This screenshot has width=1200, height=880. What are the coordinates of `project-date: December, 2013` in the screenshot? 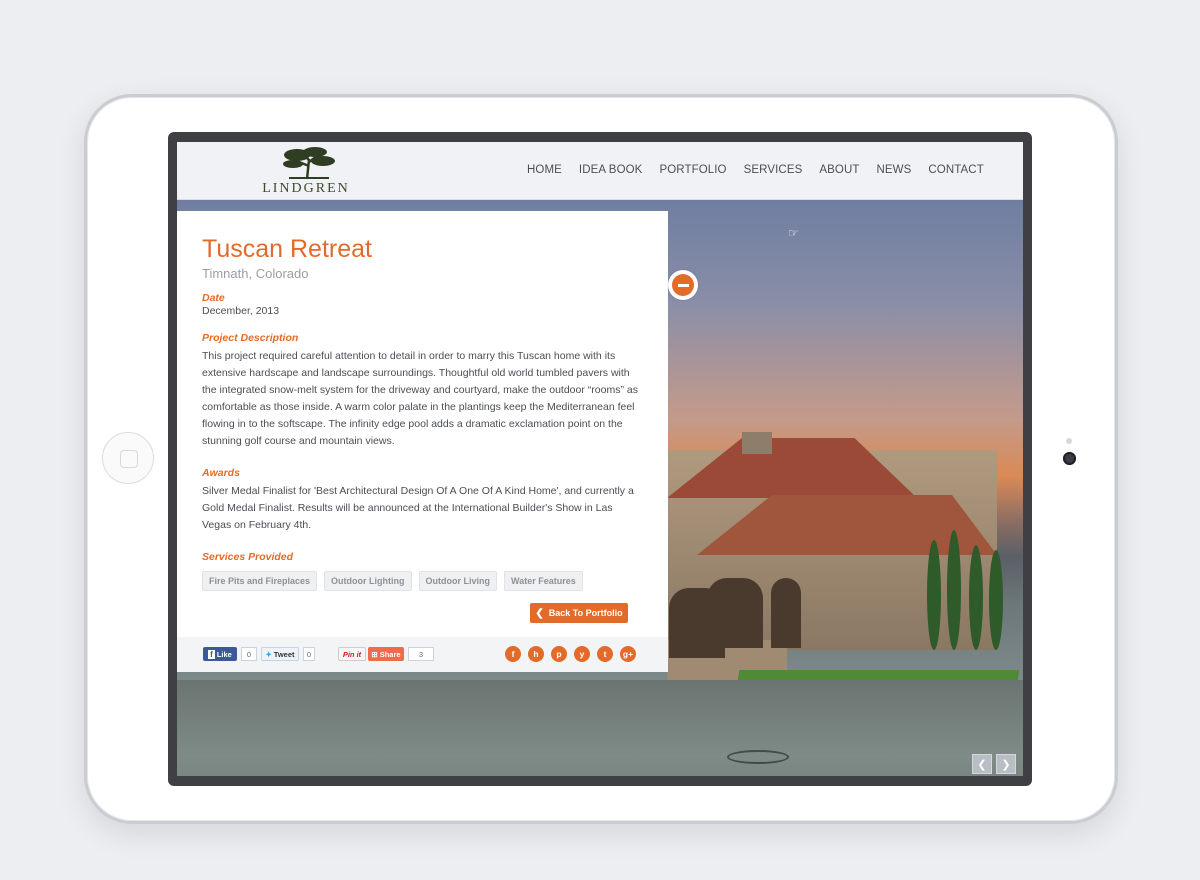 It's located at (241, 311).